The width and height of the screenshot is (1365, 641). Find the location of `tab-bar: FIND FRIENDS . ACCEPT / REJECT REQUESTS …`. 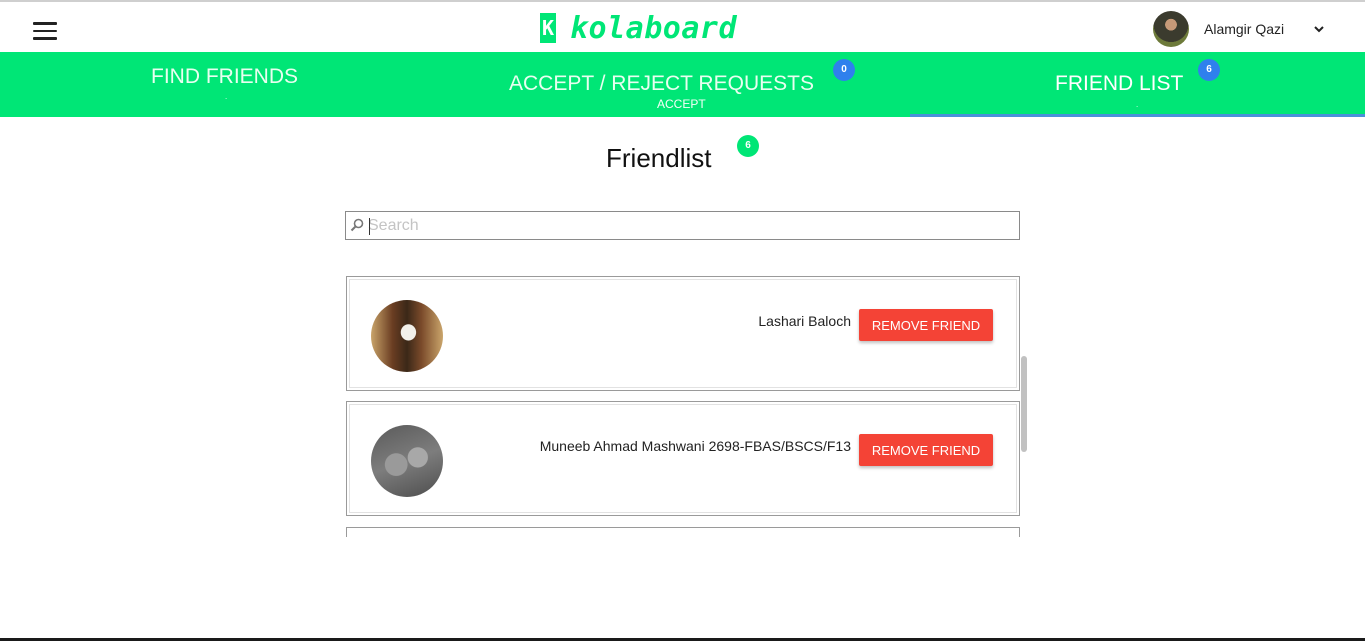

tab-bar: FIND FRIENDS . ACCEPT / REJECT REQUESTS … is located at coordinates (682, 84).